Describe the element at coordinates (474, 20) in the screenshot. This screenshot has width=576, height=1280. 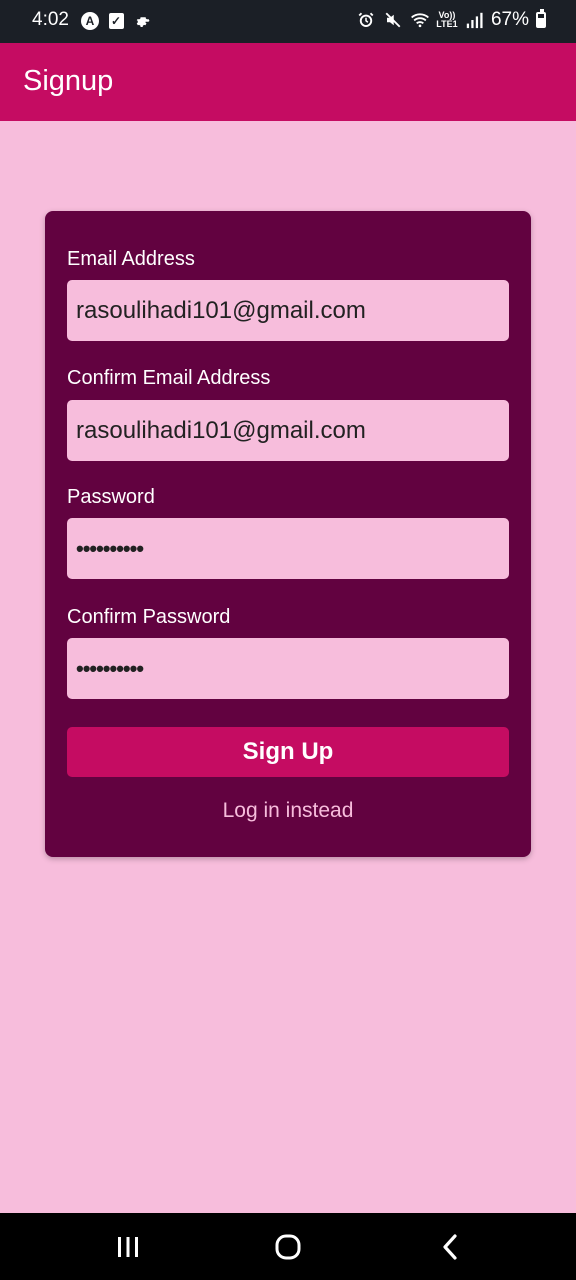
I see `signal-icon` at that location.